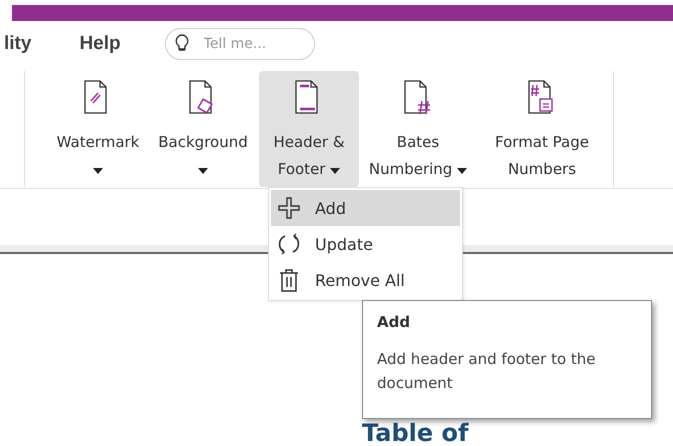 Image resolution: width=673 pixels, height=446 pixels. Describe the element at coordinates (309, 129) in the screenshot. I see `ribbon-button: Header & Footer` at that location.